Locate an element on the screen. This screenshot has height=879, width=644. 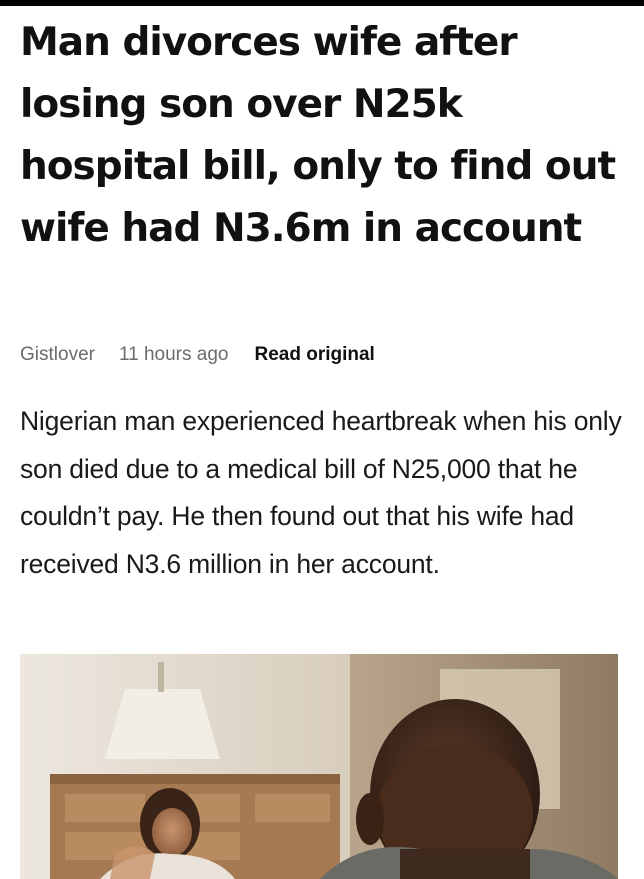
read-original-link: Read original is located at coordinates (314, 355).